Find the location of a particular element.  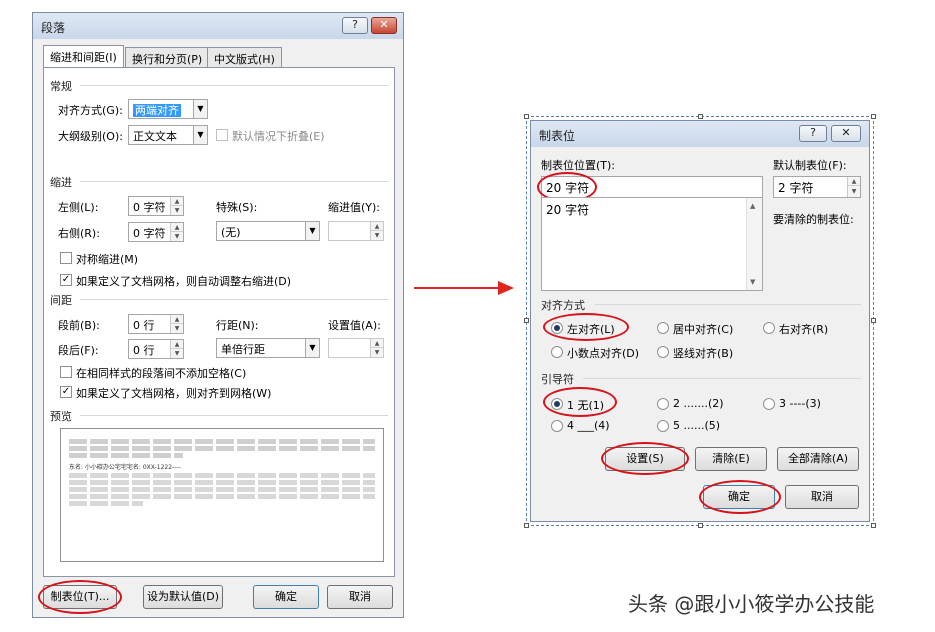

set-default-label: 设为默认值(D) is located at coordinates (183, 596).